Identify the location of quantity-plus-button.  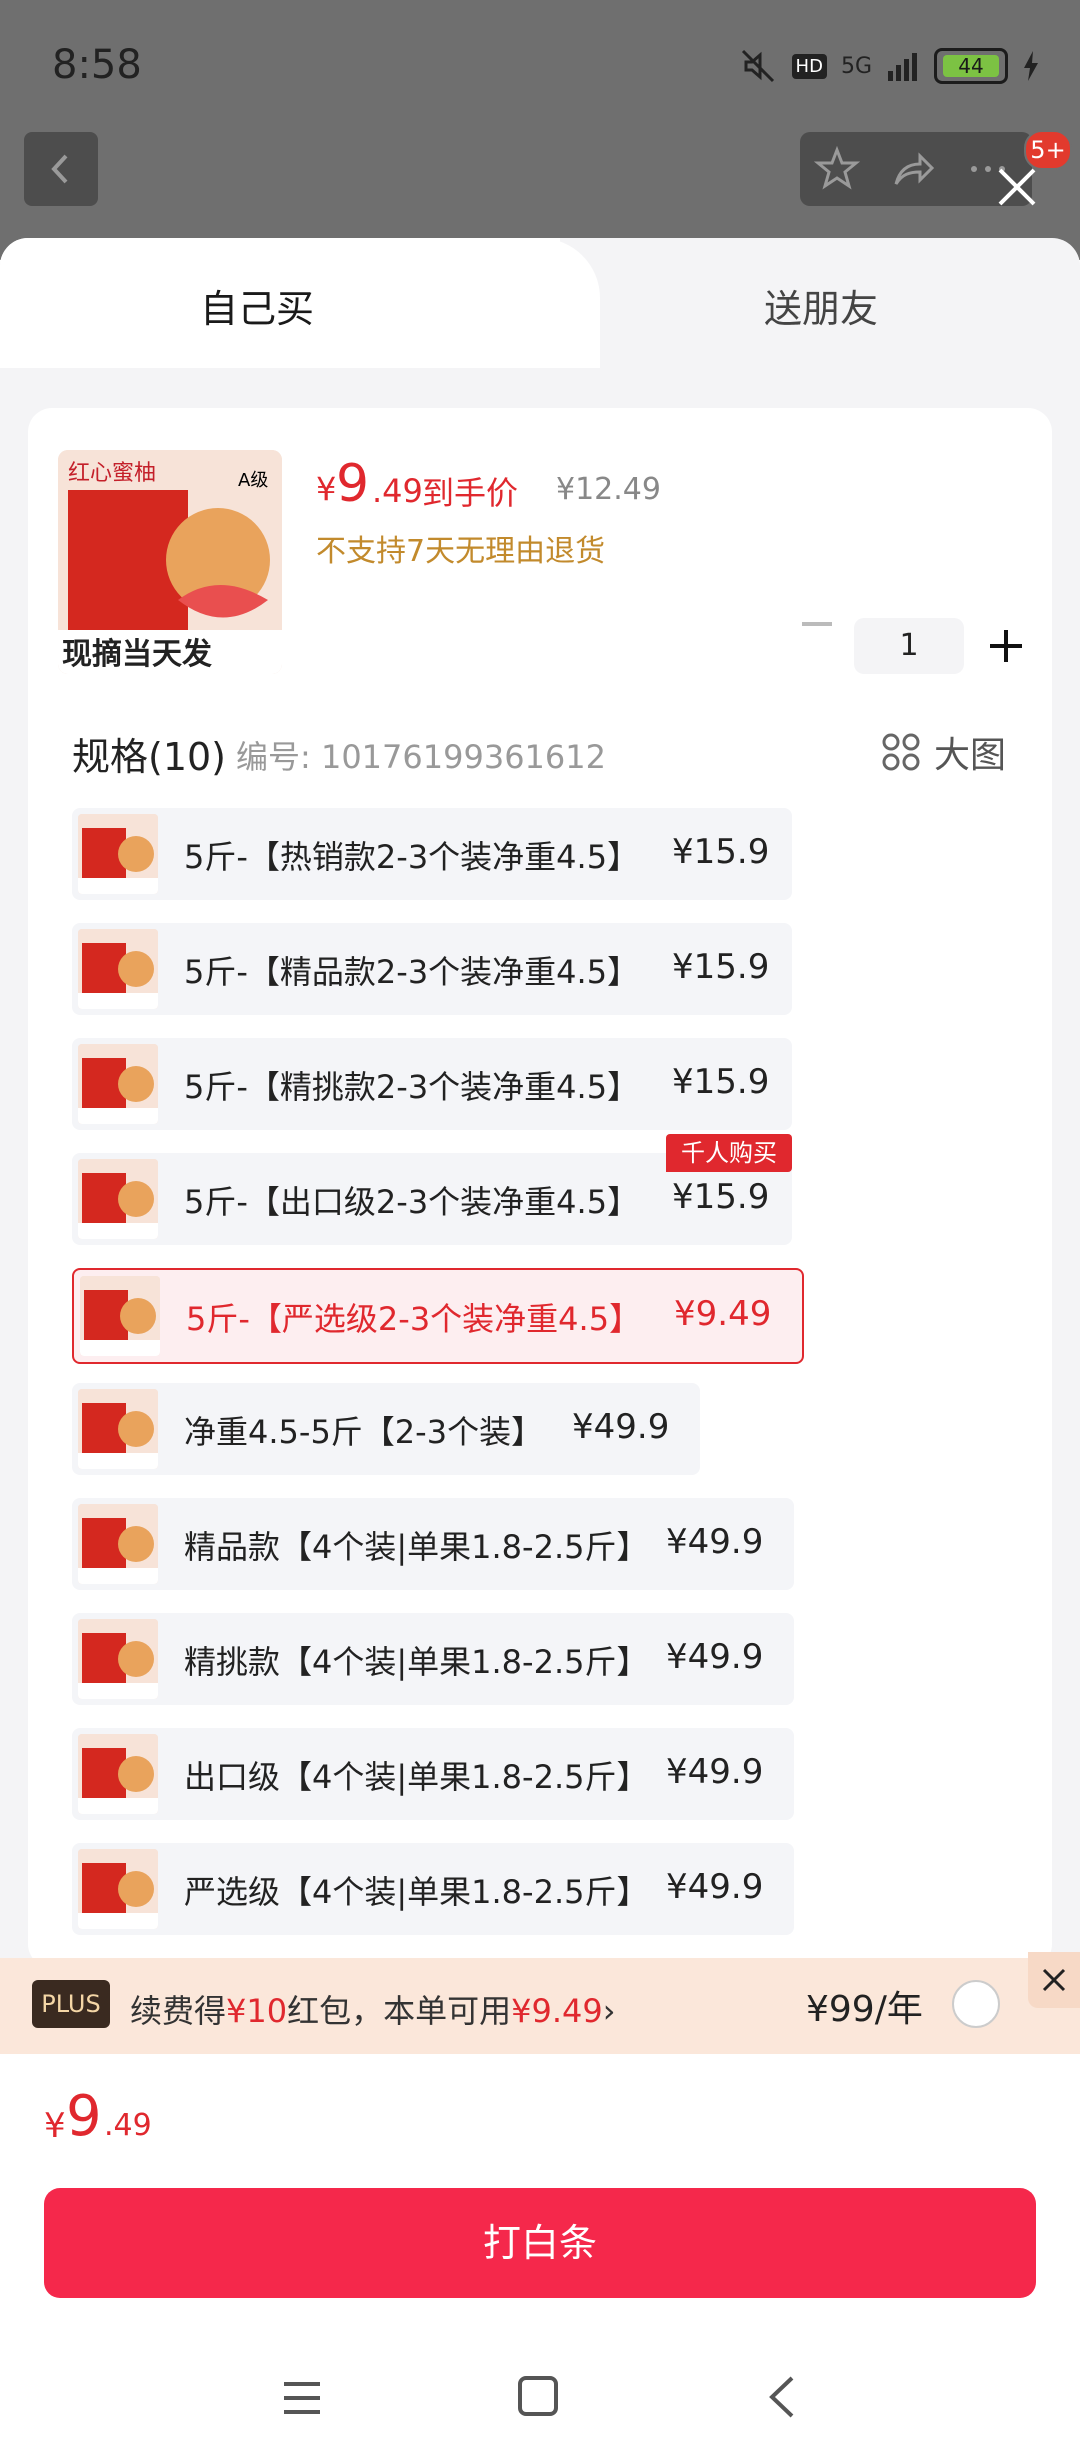
(1006, 646).